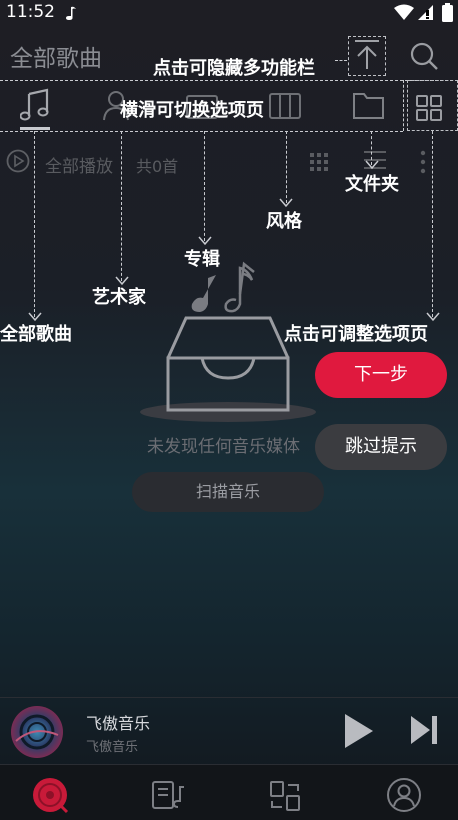 The height and width of the screenshot is (820, 458). I want to click on music-note-status-icon, so click(71, 13).